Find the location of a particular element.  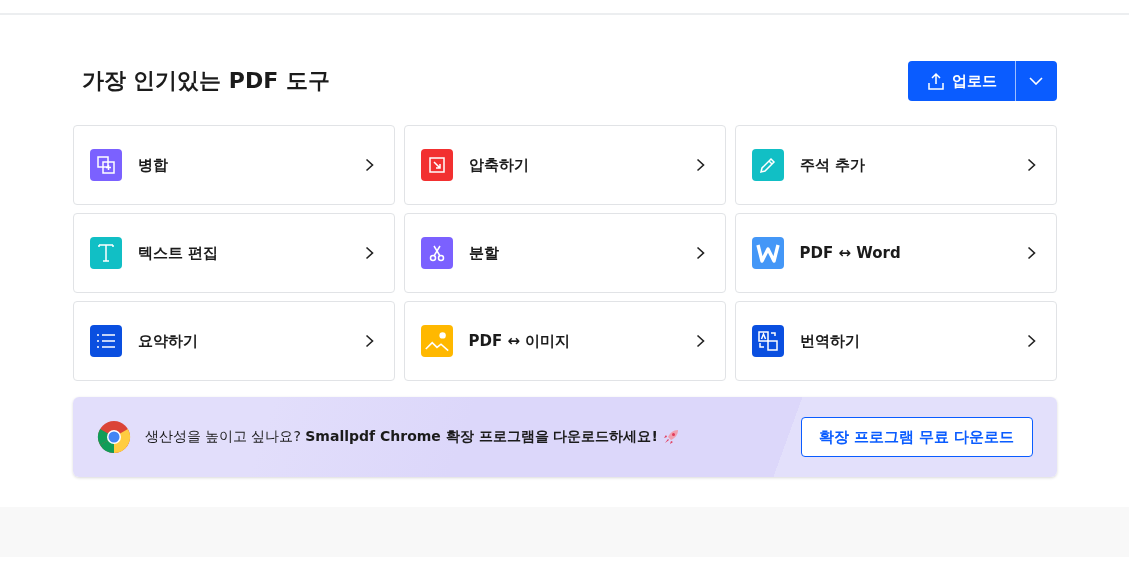

pencil-icon is located at coordinates (767, 165).